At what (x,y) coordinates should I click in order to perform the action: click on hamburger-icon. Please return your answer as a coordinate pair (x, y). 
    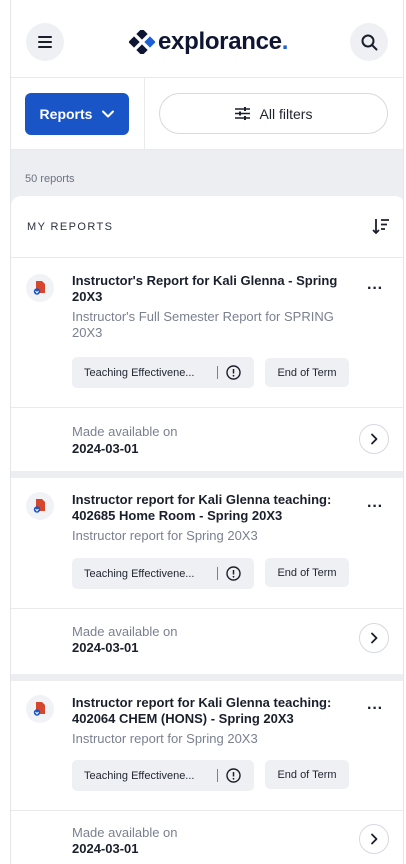
    Looking at the image, I should click on (45, 42).